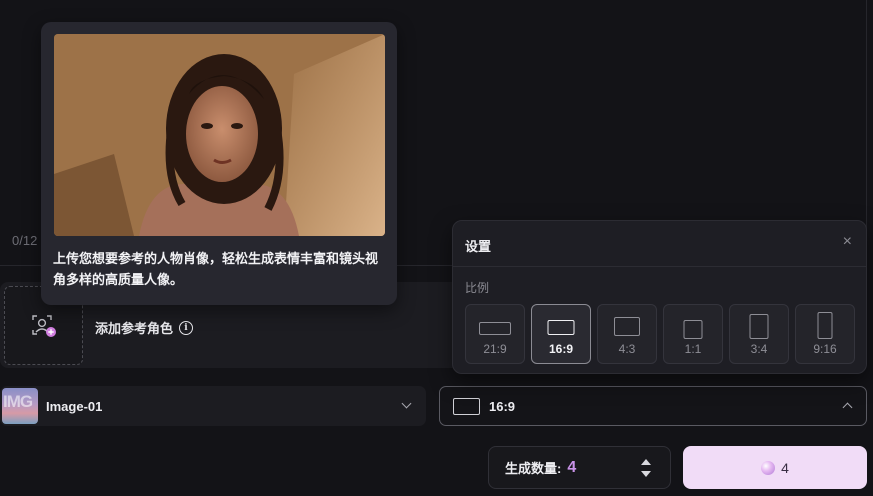 The image size is (873, 496). What do you see at coordinates (572, 467) in the screenshot?
I see `quantity-value: 4` at bounding box center [572, 467].